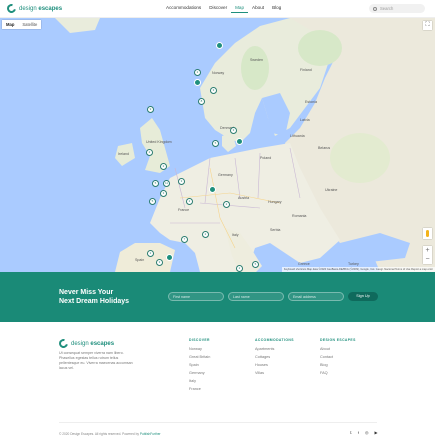  Describe the element at coordinates (306, 70) in the screenshot. I see `country-label: Finland` at that location.